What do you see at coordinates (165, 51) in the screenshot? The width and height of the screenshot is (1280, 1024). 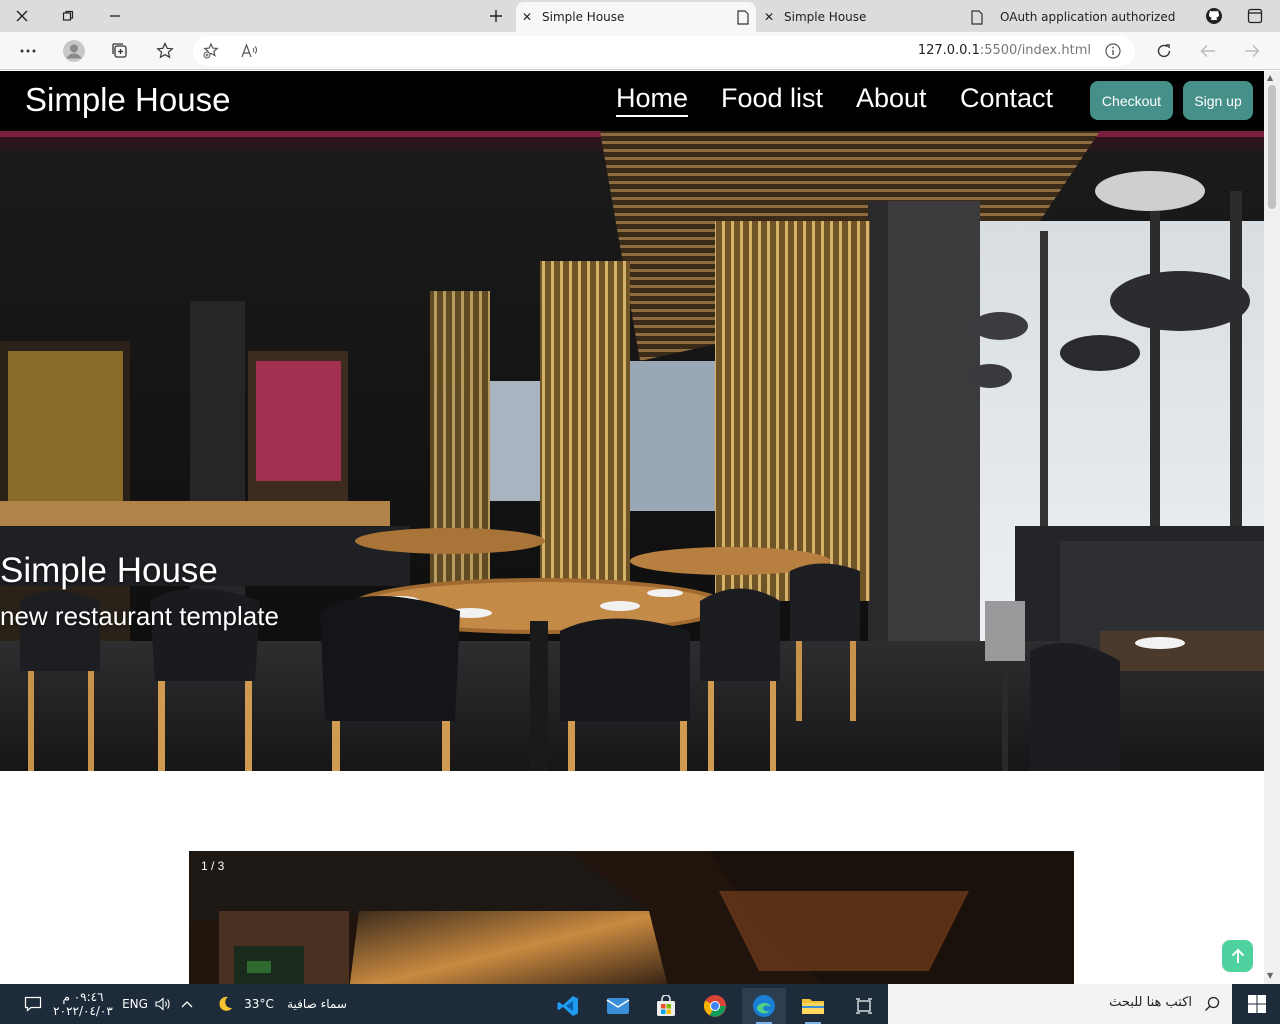 I see `favorites-icon` at bounding box center [165, 51].